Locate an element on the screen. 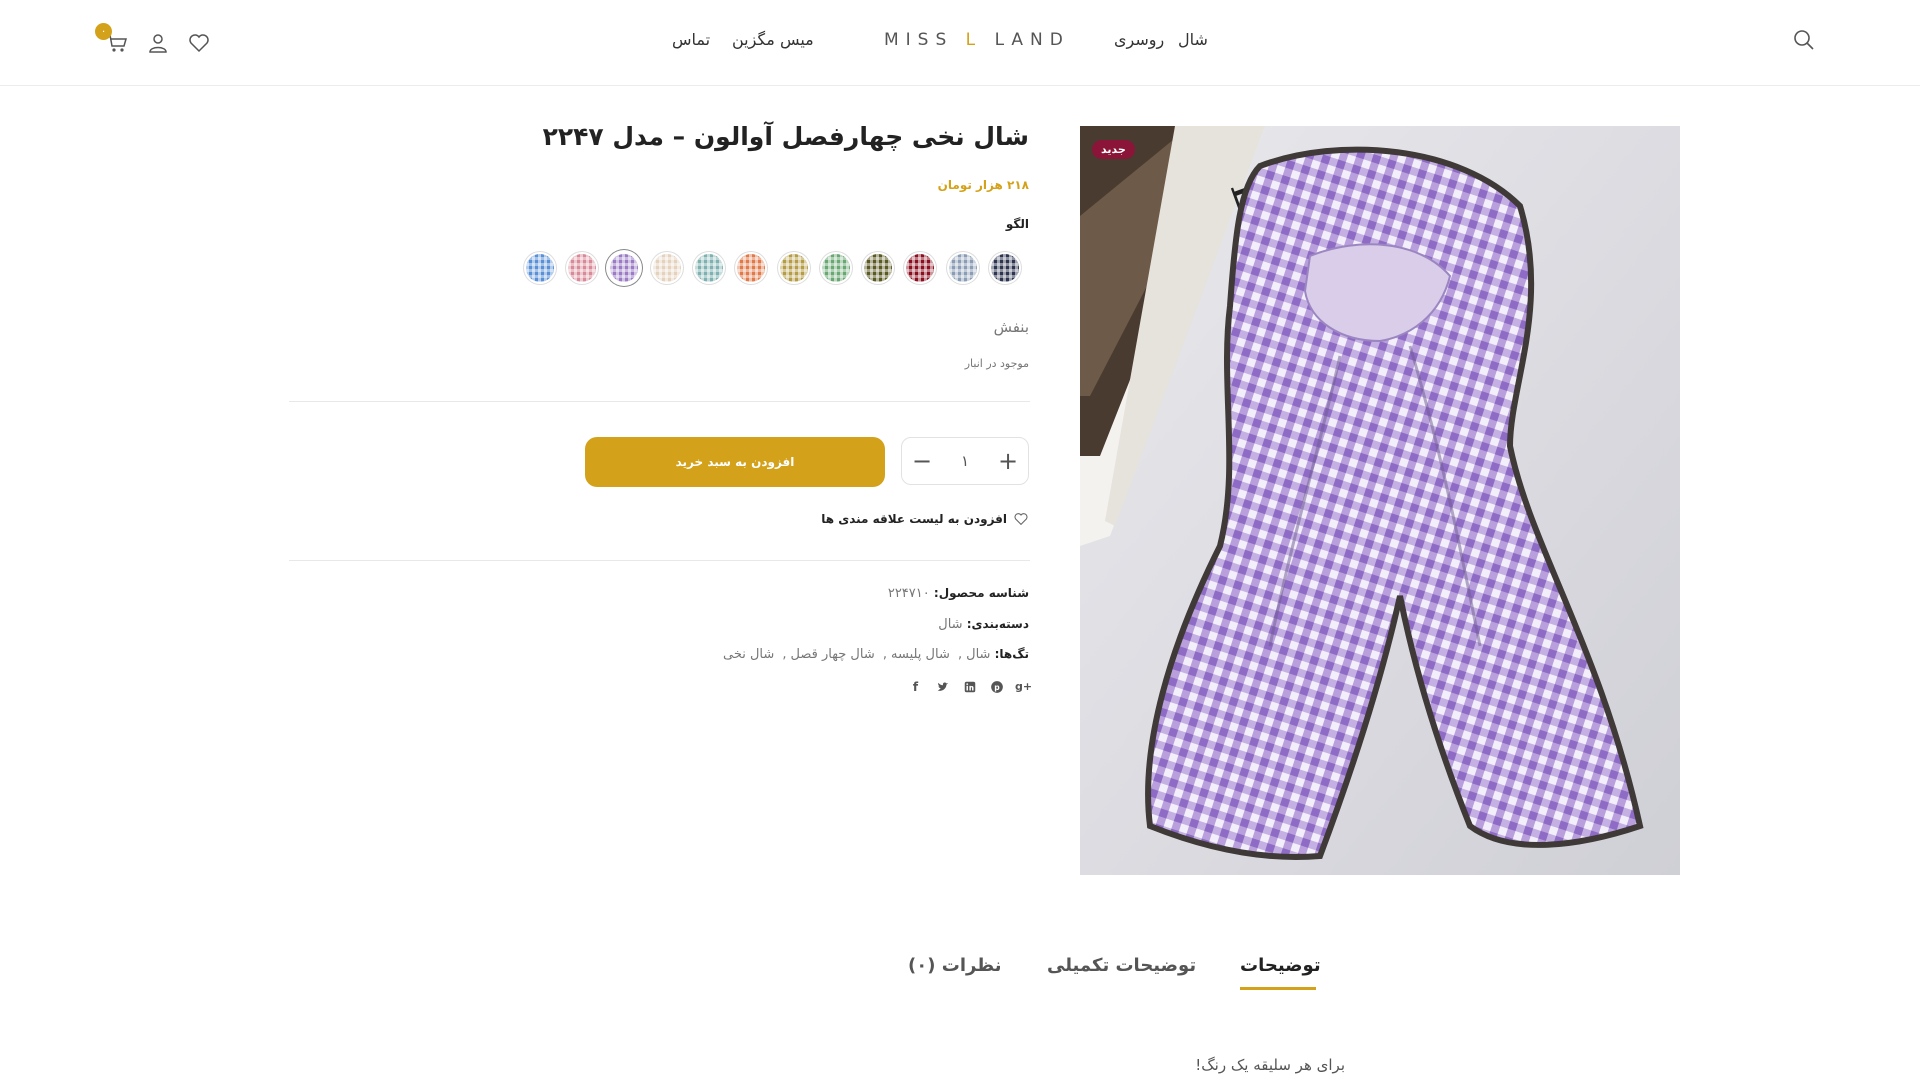 The image size is (1920, 1080). linkedin-icon is located at coordinates (969, 686).